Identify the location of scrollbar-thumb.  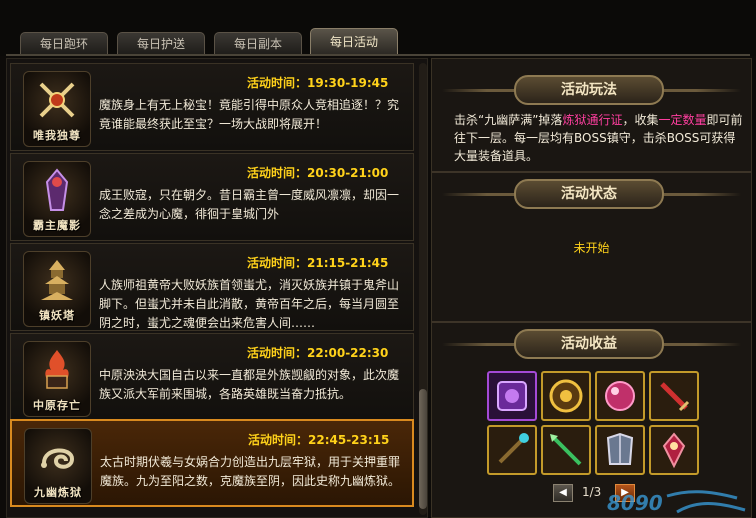
(423, 449).